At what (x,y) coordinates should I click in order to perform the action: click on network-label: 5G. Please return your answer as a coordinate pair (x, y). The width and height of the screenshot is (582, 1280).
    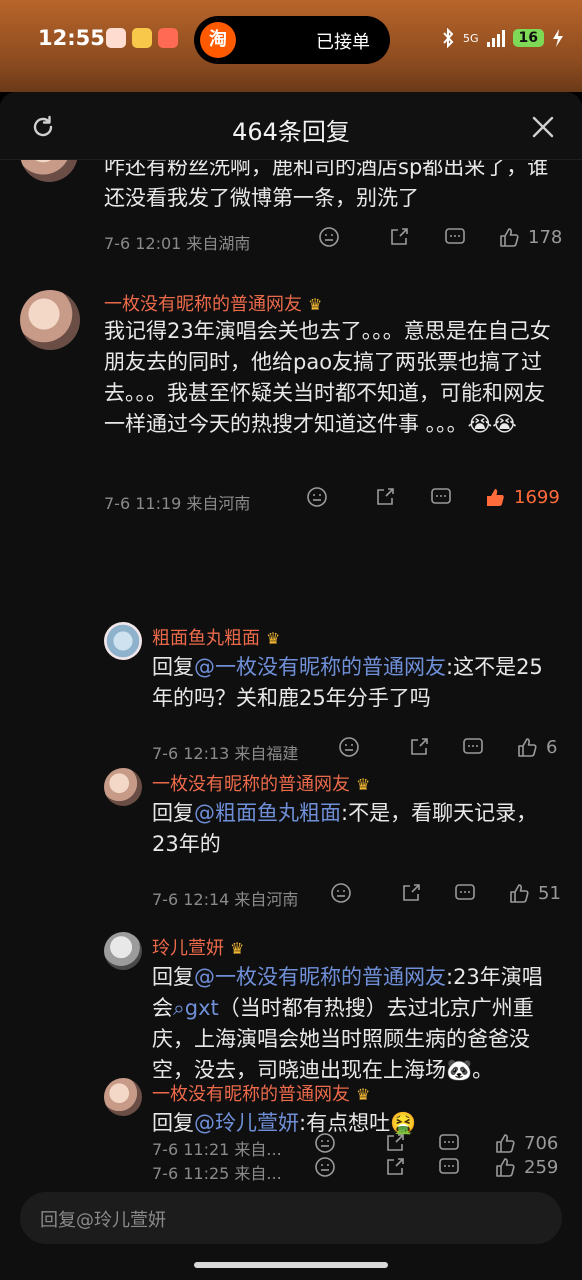
    Looking at the image, I should click on (470, 38).